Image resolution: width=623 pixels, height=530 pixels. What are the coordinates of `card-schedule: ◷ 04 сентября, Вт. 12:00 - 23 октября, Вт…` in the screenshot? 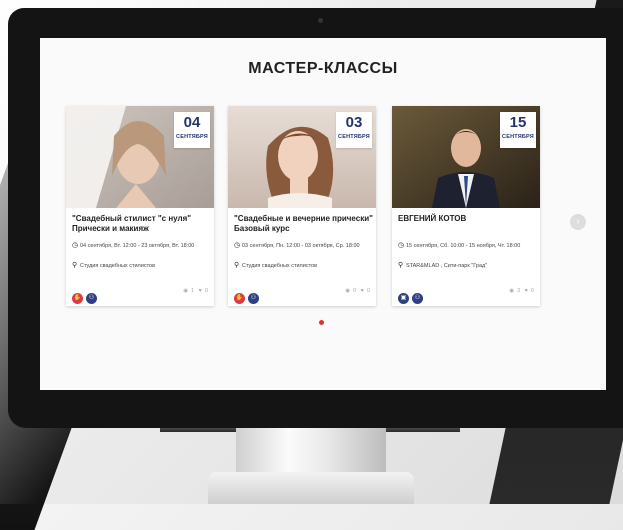 It's located at (142, 246).